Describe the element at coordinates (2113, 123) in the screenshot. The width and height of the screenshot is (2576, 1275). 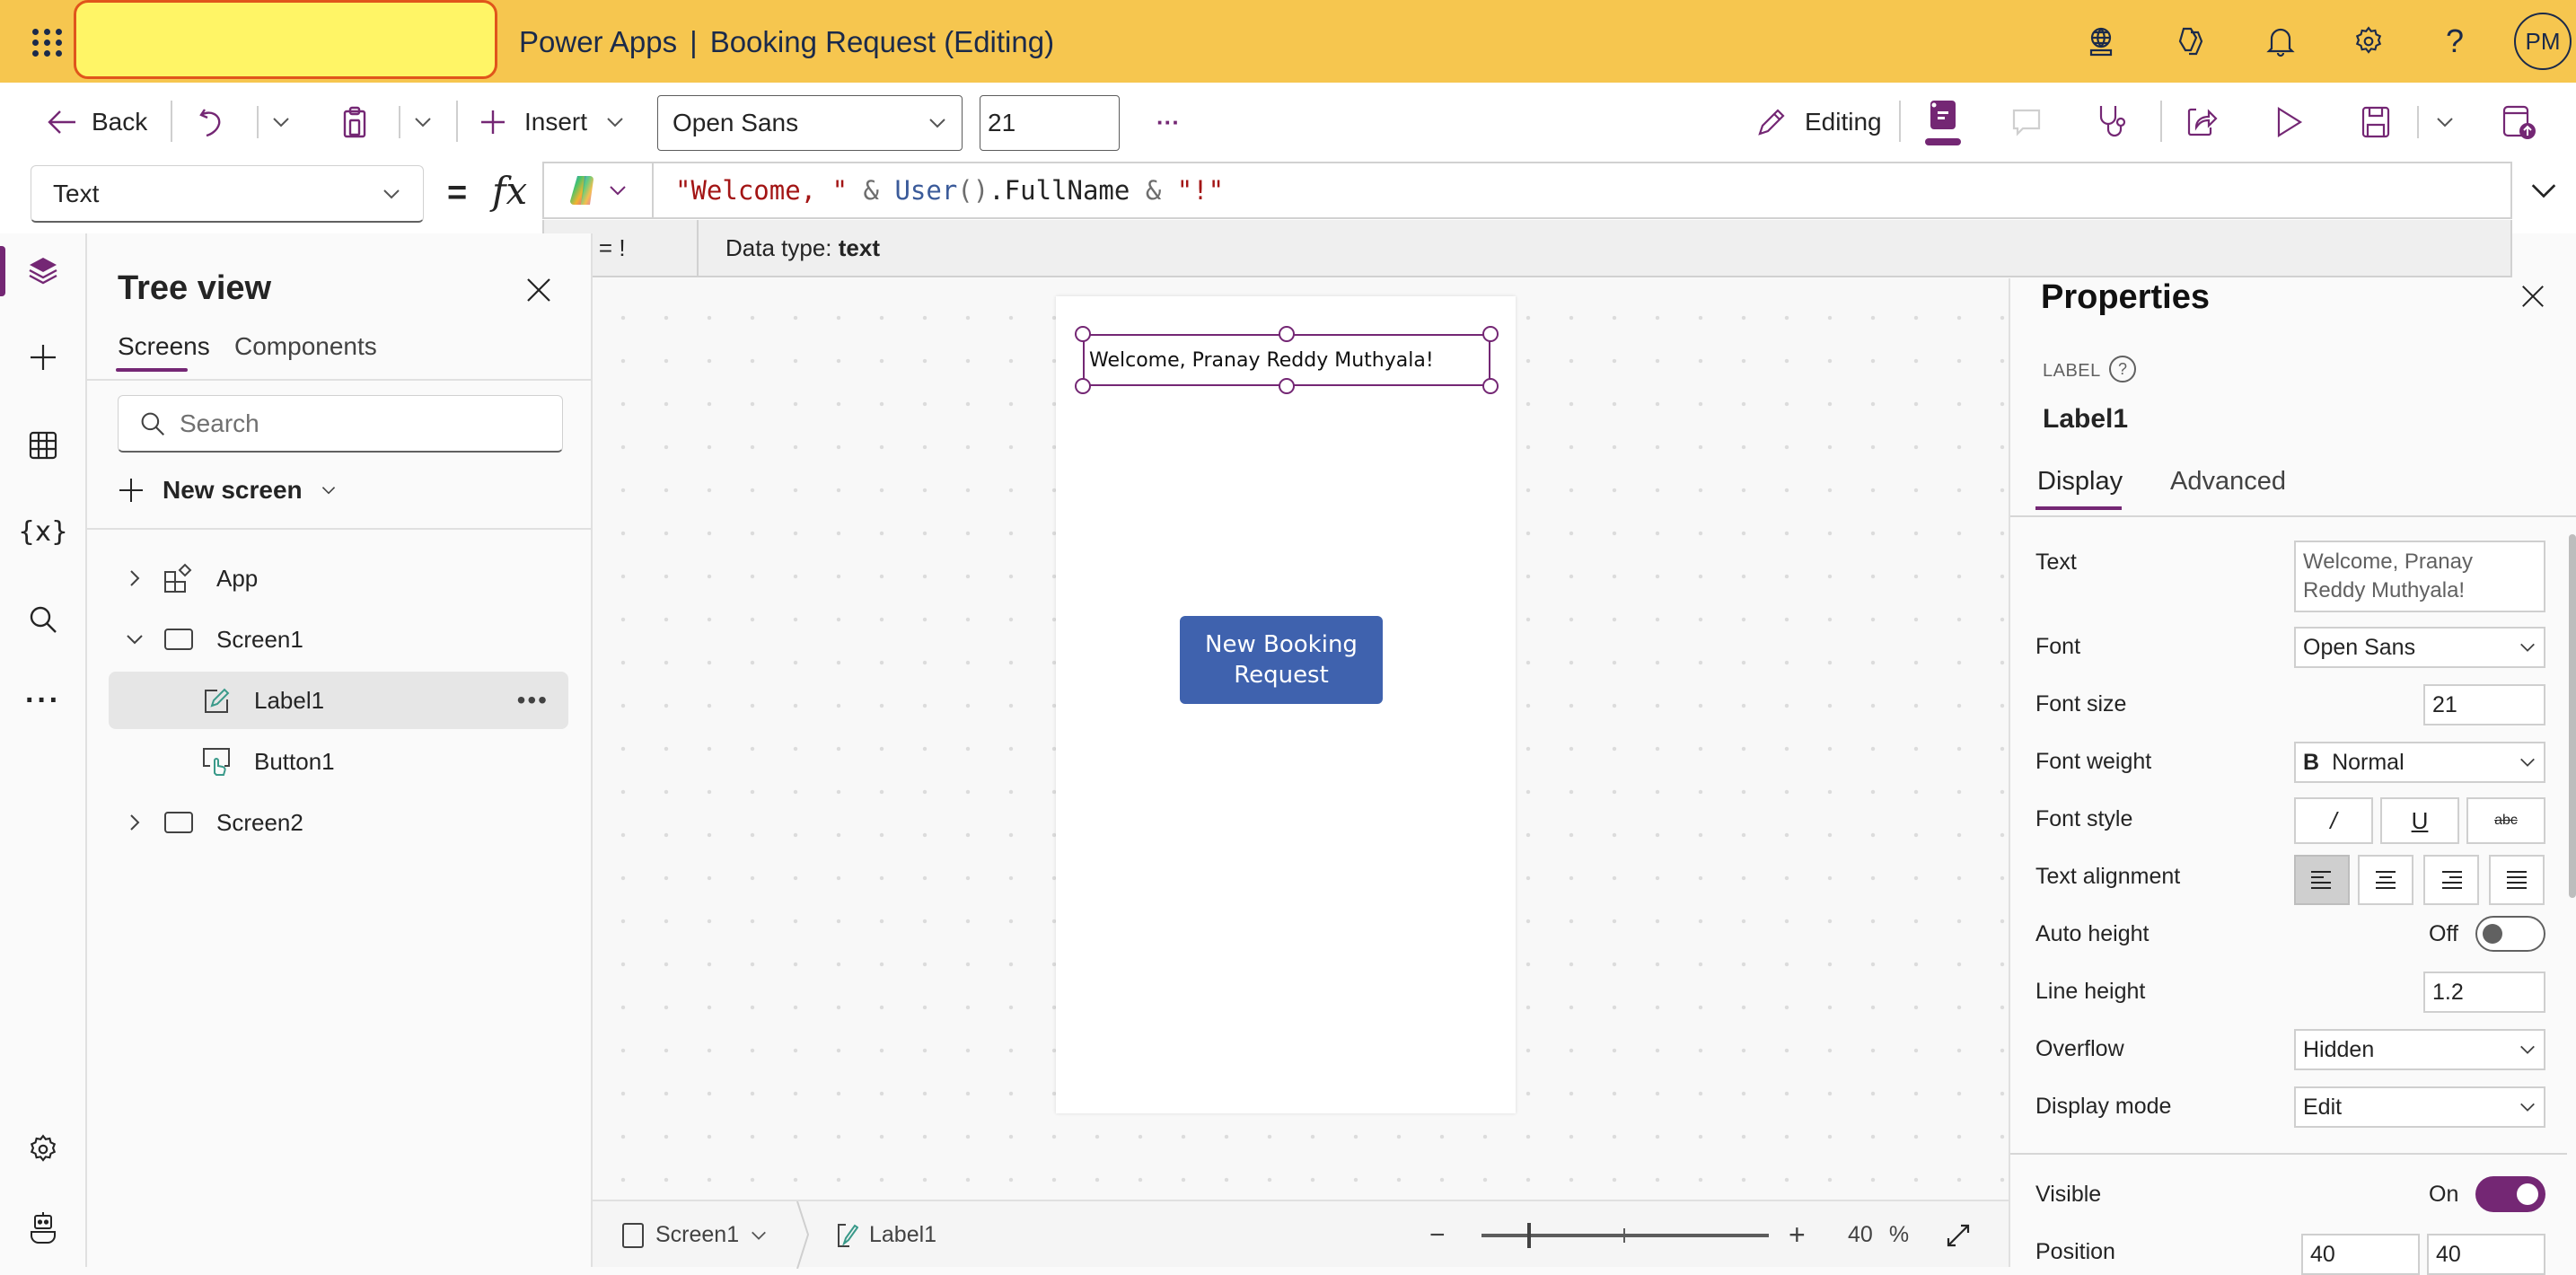
I see `app-checker-button` at that location.